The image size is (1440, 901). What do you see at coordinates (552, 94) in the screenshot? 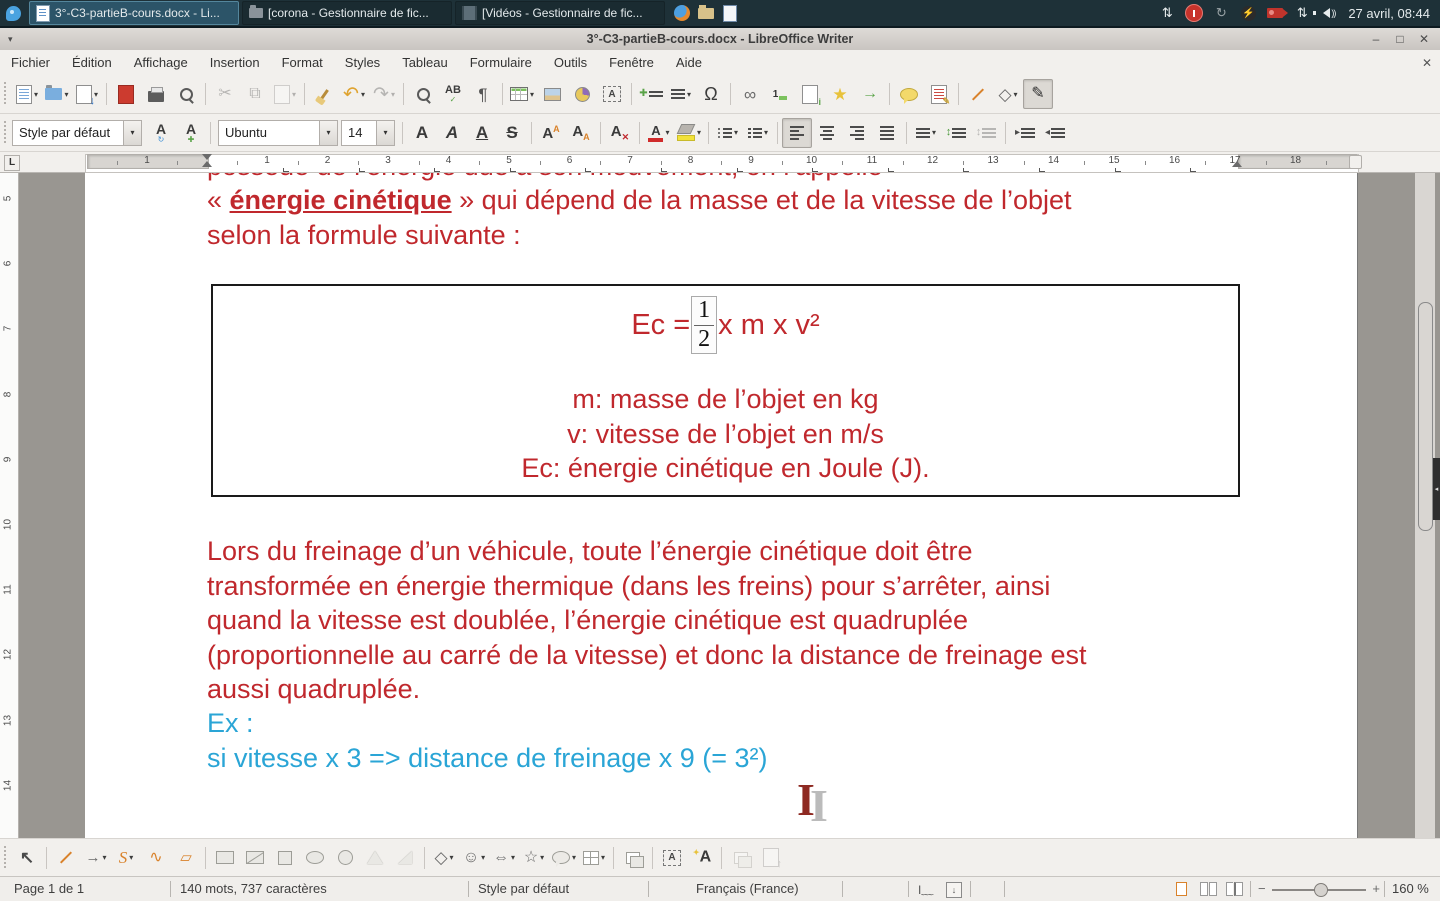
I see `insert-image-button` at bounding box center [552, 94].